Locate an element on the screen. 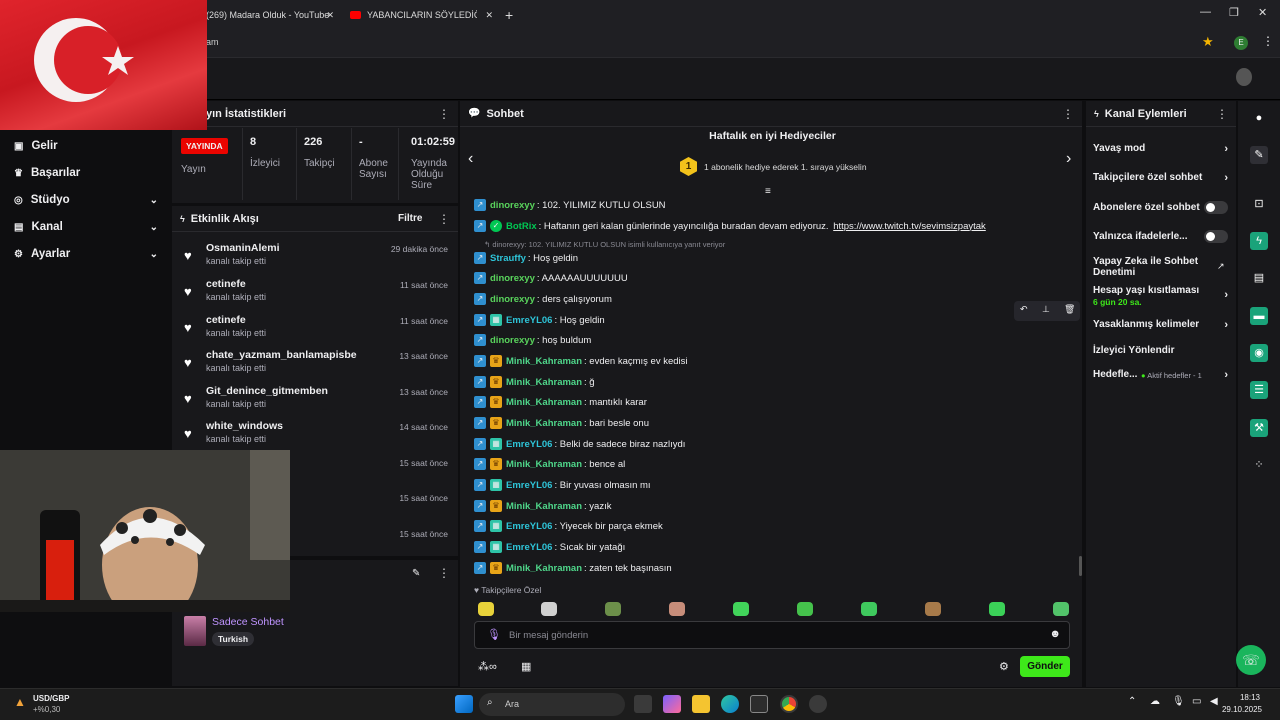 Image resolution: width=1280 pixels, height=720 pixels. close-window-icon: ✕ is located at coordinates (1262, 12).